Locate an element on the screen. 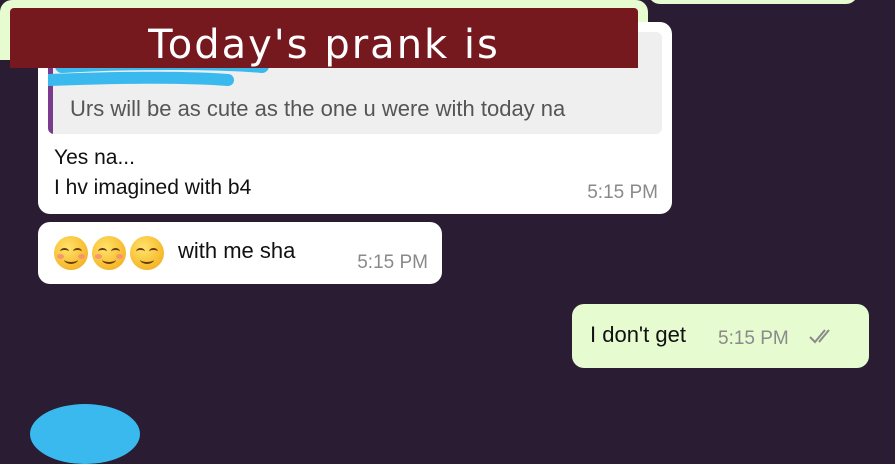 This screenshot has width=895, height=464. sticker-partial is located at coordinates (85, 434).